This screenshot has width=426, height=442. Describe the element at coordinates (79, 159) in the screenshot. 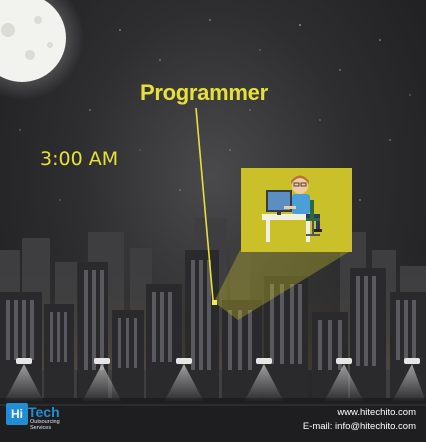

I see `time-label: 3:00 AM` at that location.